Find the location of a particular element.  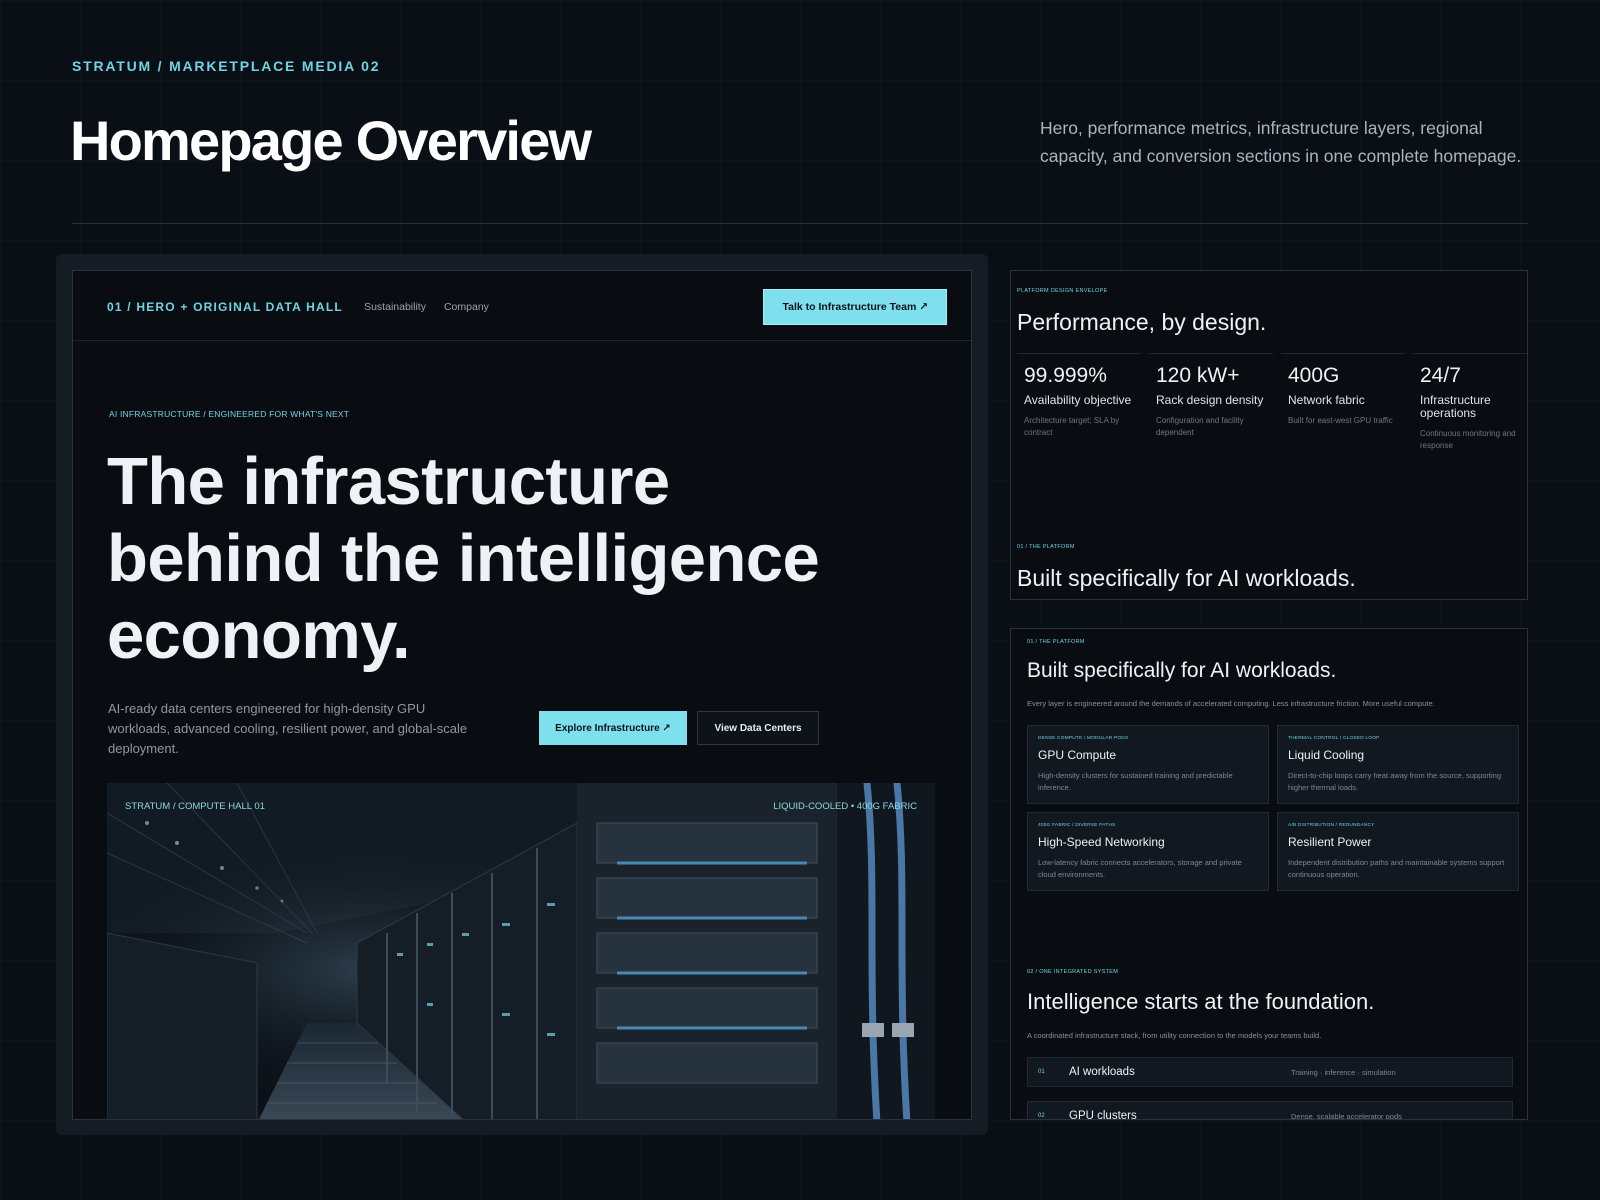

platform-title: Built specifically for AI workloads. is located at coordinates (1182, 670).